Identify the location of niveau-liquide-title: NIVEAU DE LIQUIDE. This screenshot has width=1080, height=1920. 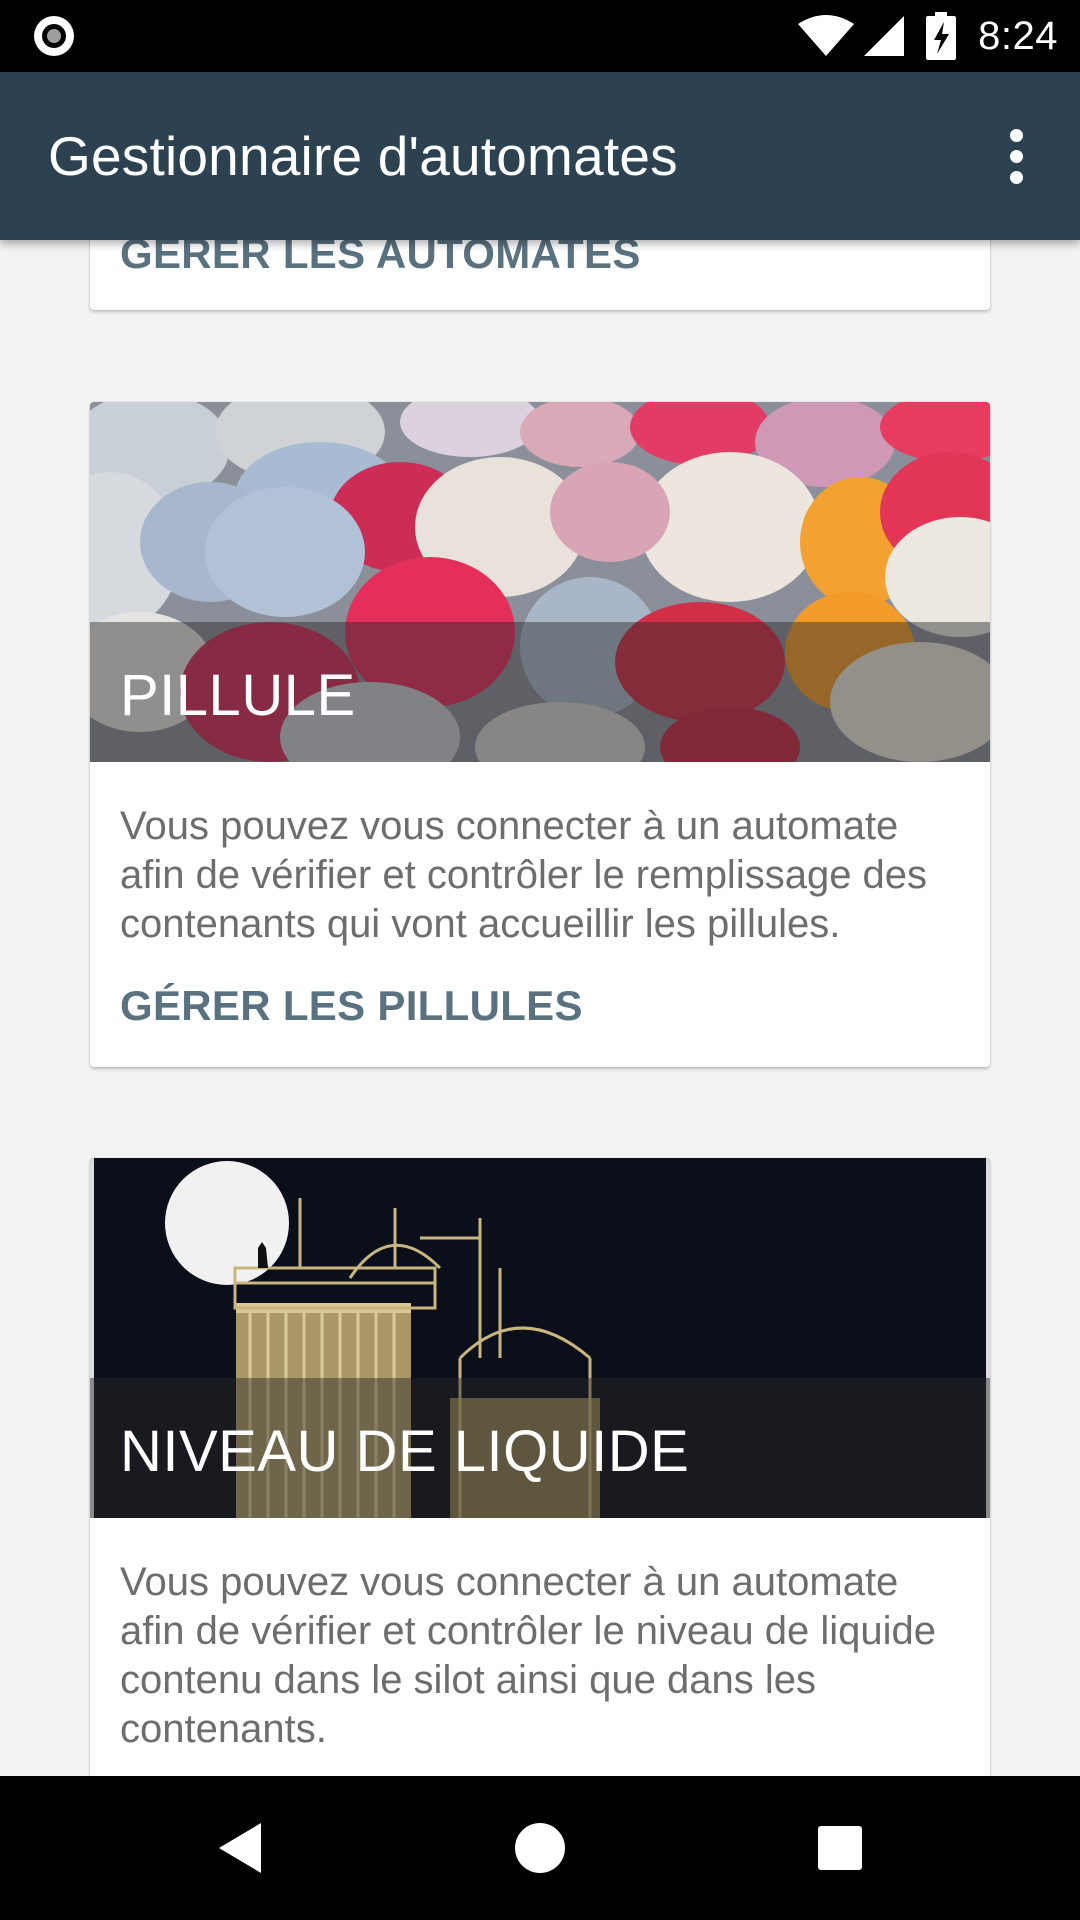
(405, 1451).